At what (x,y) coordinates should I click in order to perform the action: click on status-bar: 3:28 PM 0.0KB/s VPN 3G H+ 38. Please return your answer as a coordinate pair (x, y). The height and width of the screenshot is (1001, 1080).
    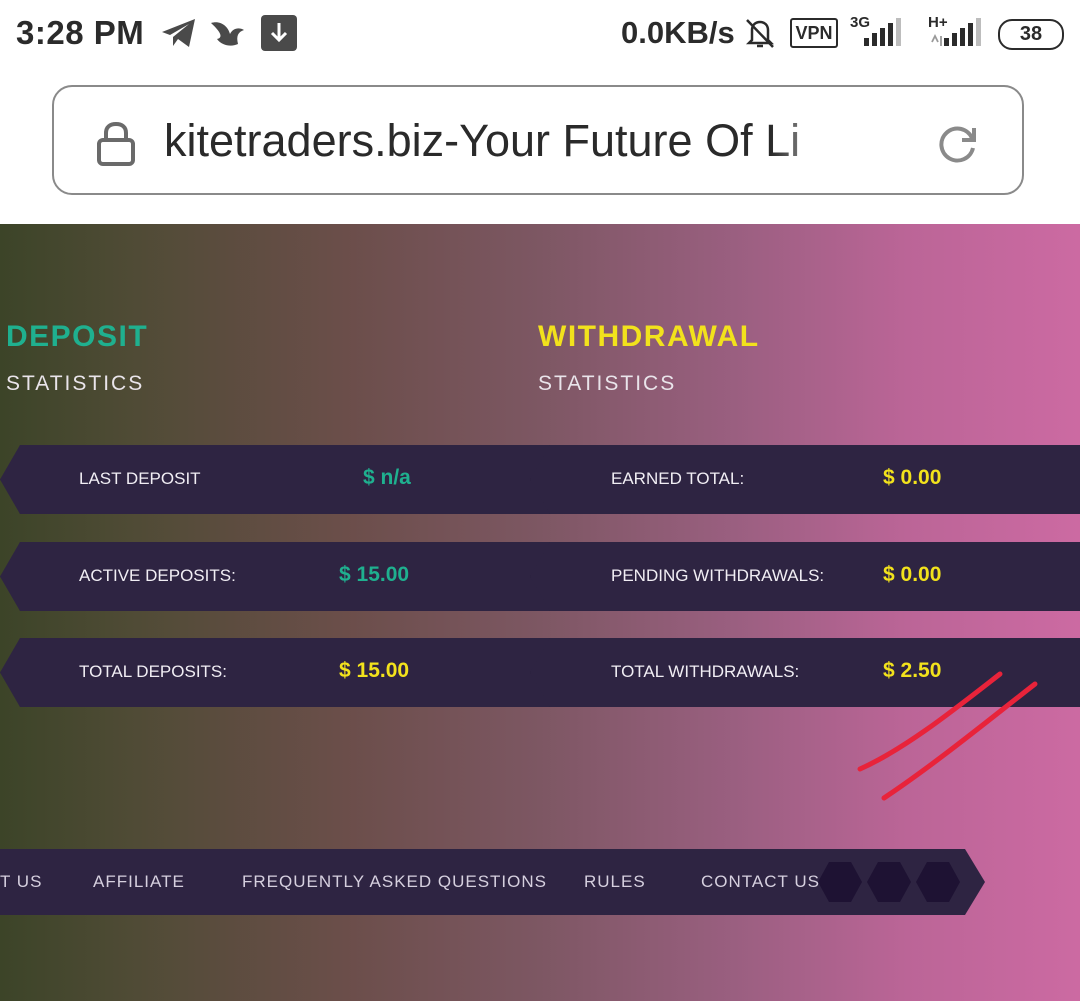
    Looking at the image, I should click on (540, 35).